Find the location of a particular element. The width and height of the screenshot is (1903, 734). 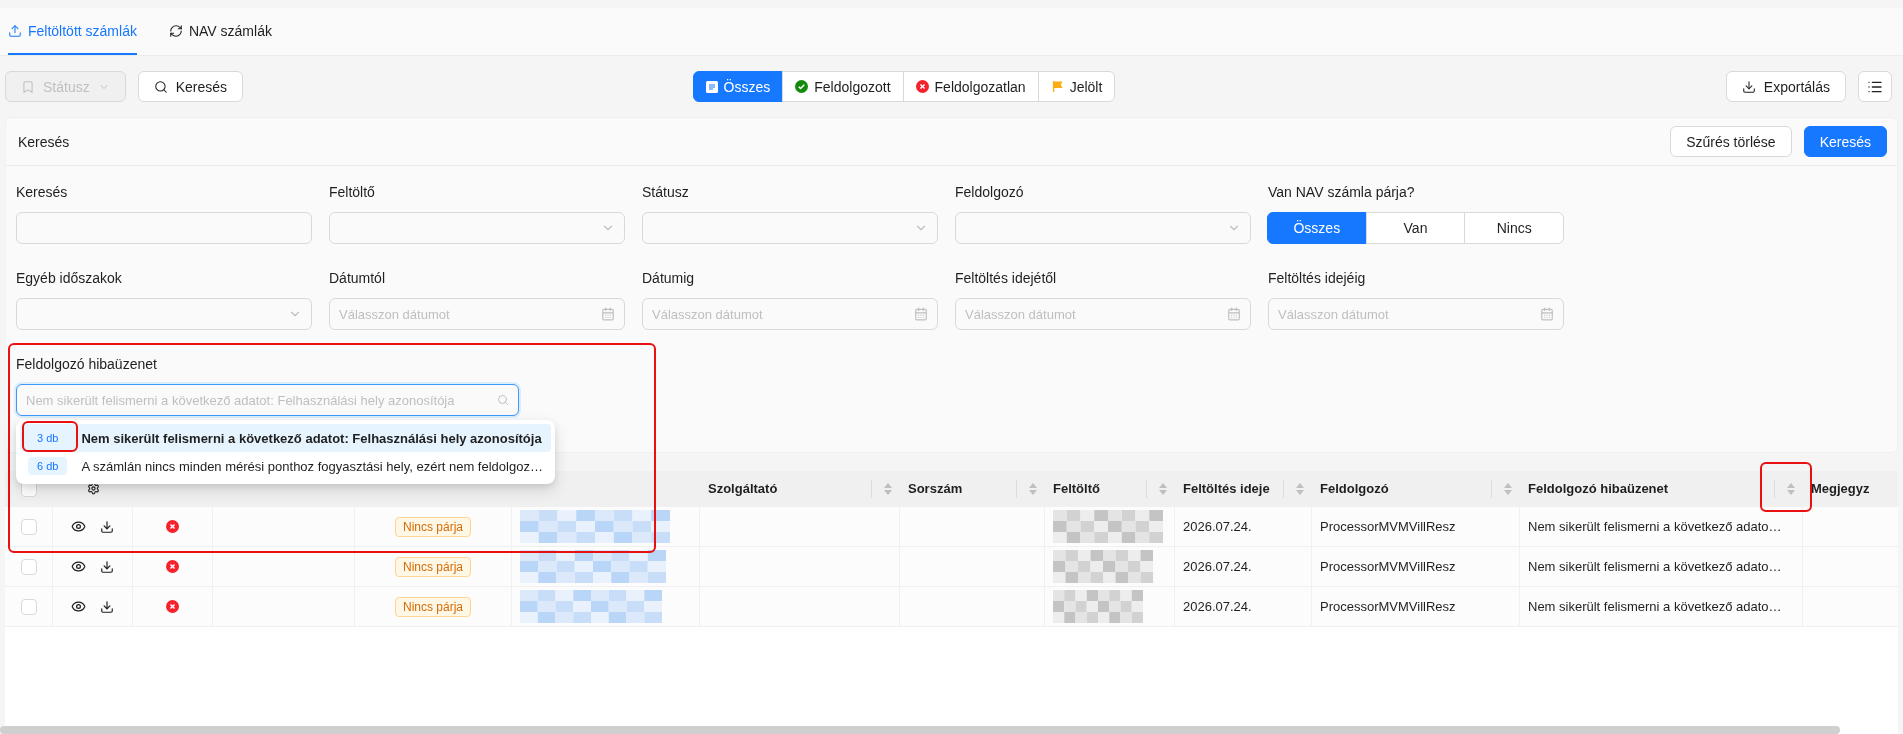

clear-filter-button: Szűrés törlése is located at coordinates (1731, 141).